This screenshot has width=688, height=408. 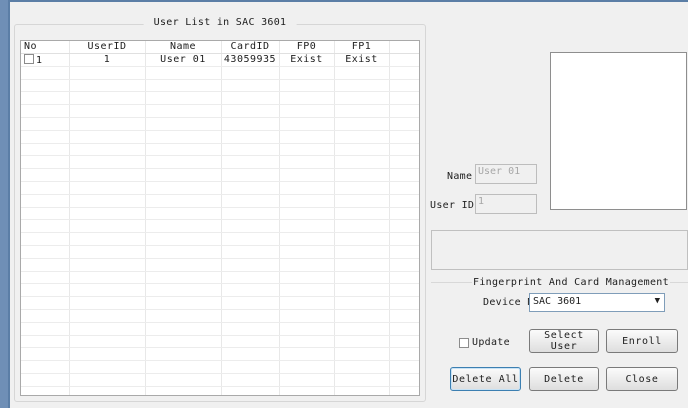 I want to click on row-name: User 01, so click(x=183, y=60).